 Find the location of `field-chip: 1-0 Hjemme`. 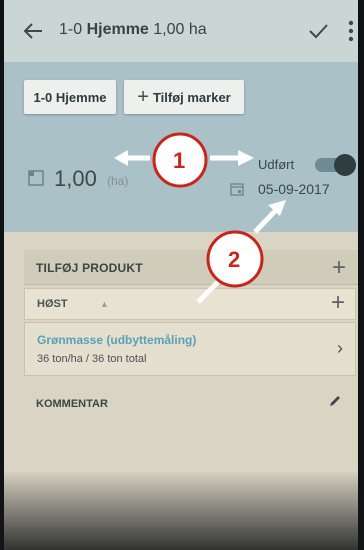

field-chip: 1-0 Hjemme is located at coordinates (70, 97).